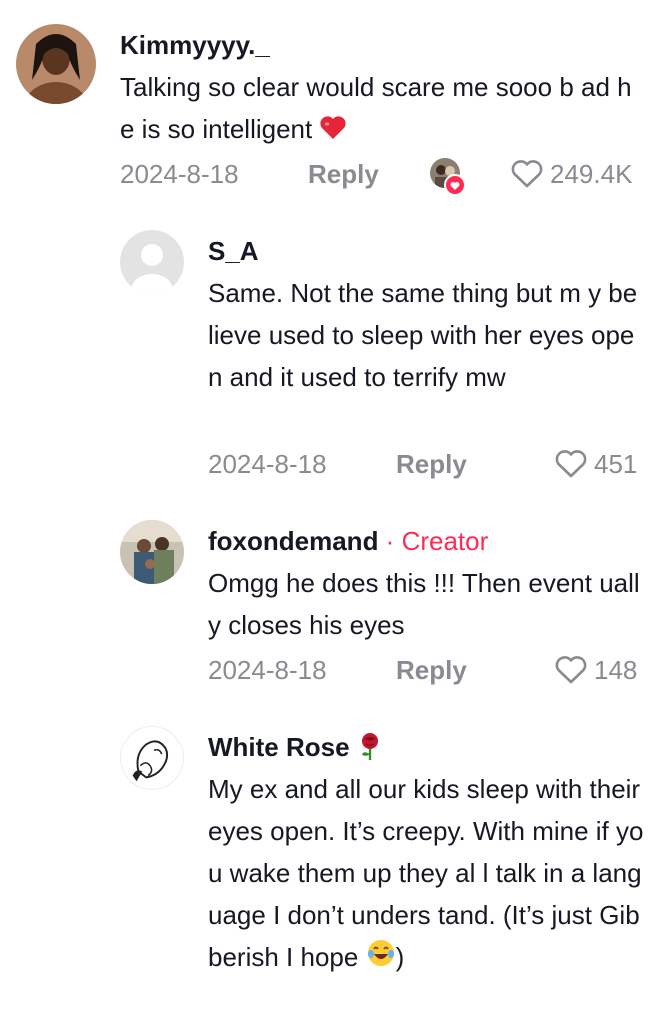 Image resolution: width=672 pixels, height=1024 pixels. What do you see at coordinates (233, 251) in the screenshot?
I see `comment-username: S_A` at bounding box center [233, 251].